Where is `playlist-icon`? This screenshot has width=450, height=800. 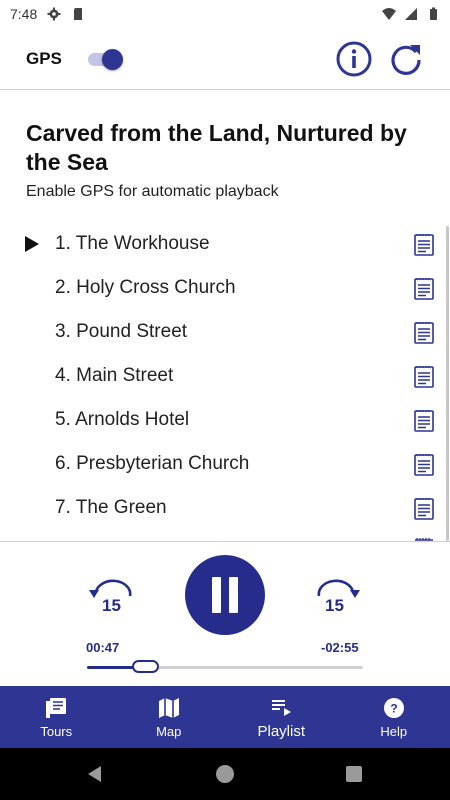
playlist-icon is located at coordinates (282, 707).